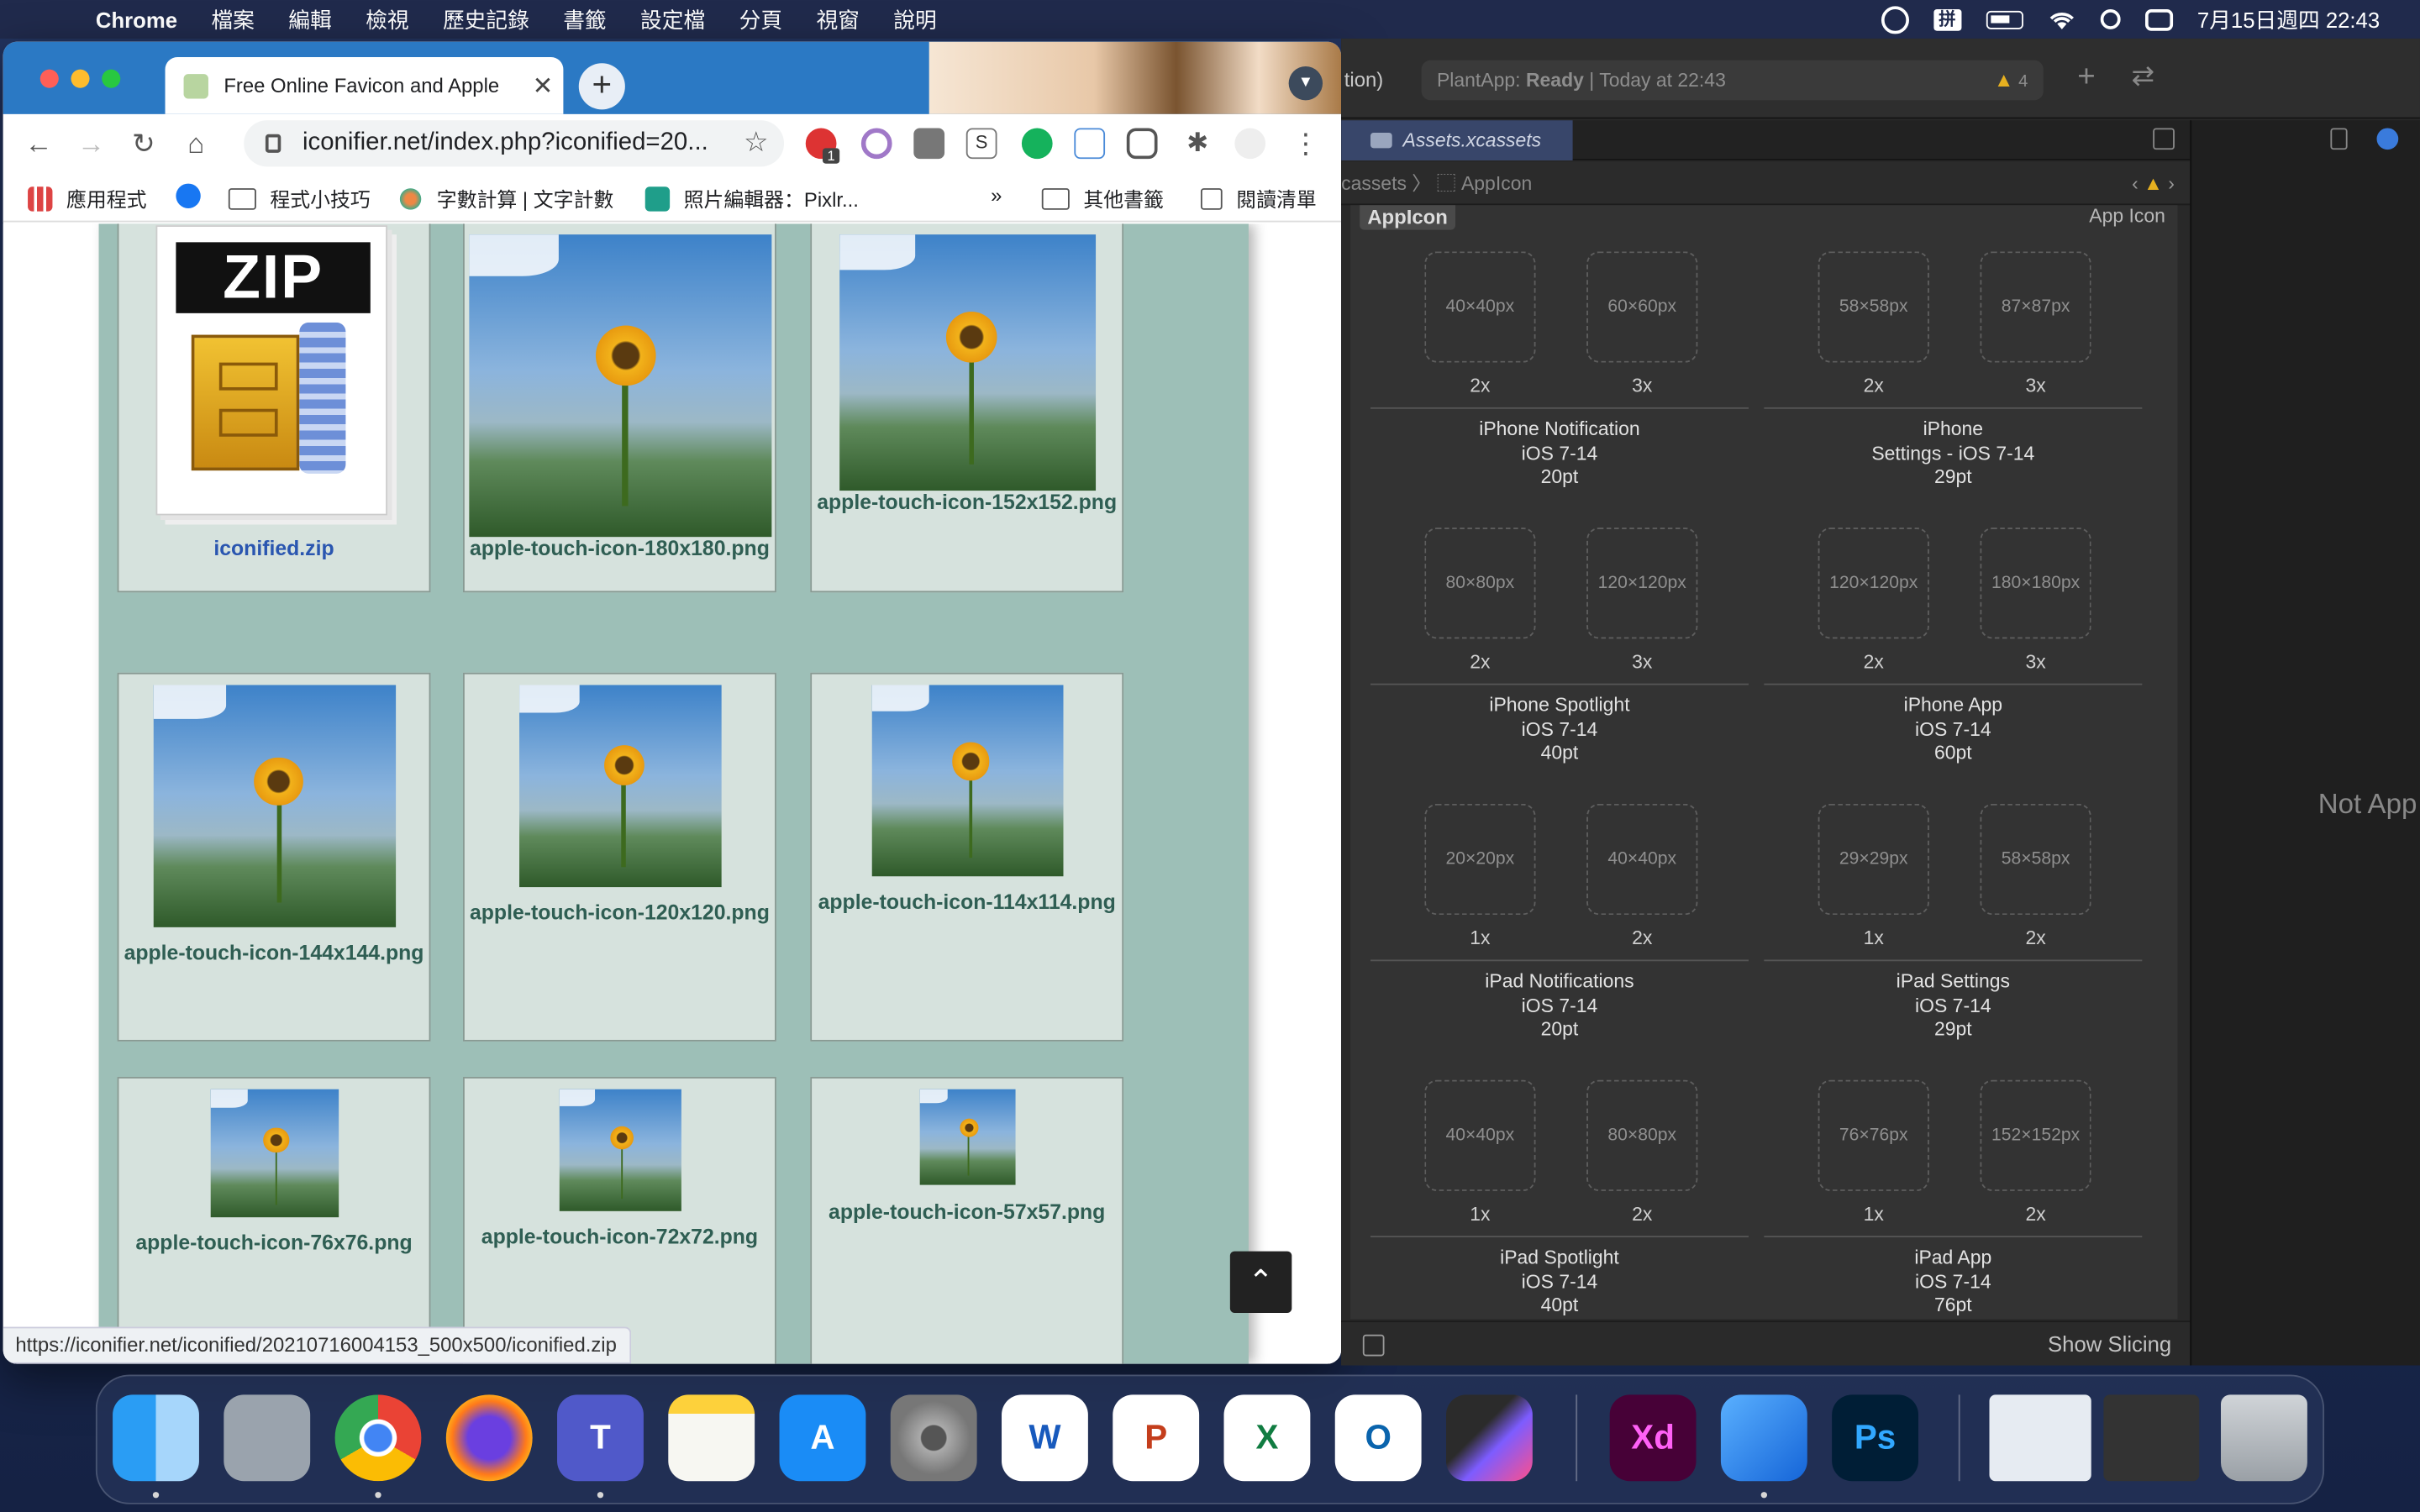 The image size is (2420, 1512). Describe the element at coordinates (1305, 83) in the screenshot. I see `tab-search-icon: ▼` at that location.